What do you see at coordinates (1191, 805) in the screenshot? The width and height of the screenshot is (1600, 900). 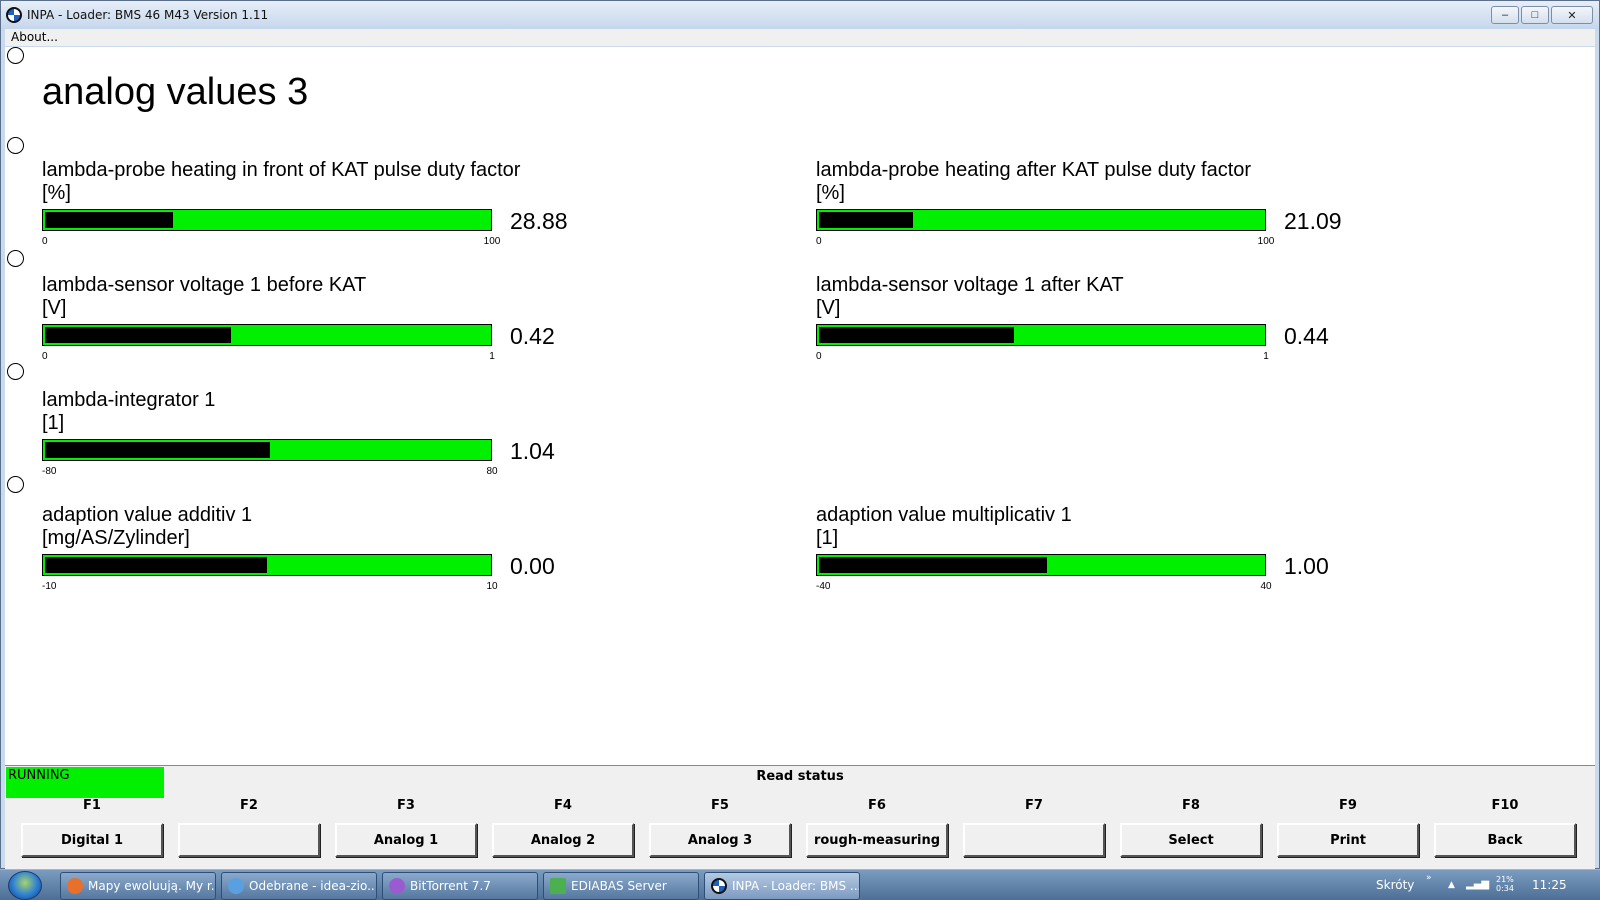 I see `fkey-label-f8: F8` at bounding box center [1191, 805].